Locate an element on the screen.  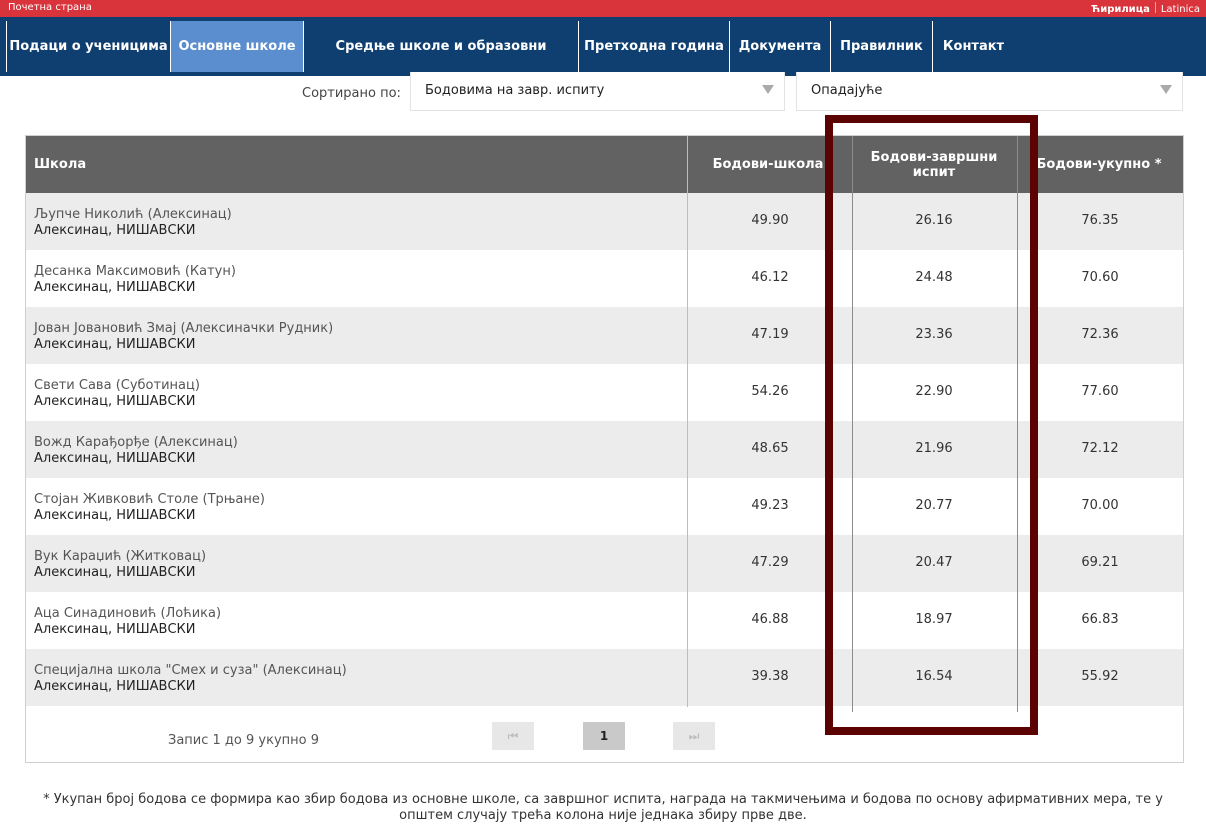
points-total: 76.35 is located at coordinates (1100, 220).